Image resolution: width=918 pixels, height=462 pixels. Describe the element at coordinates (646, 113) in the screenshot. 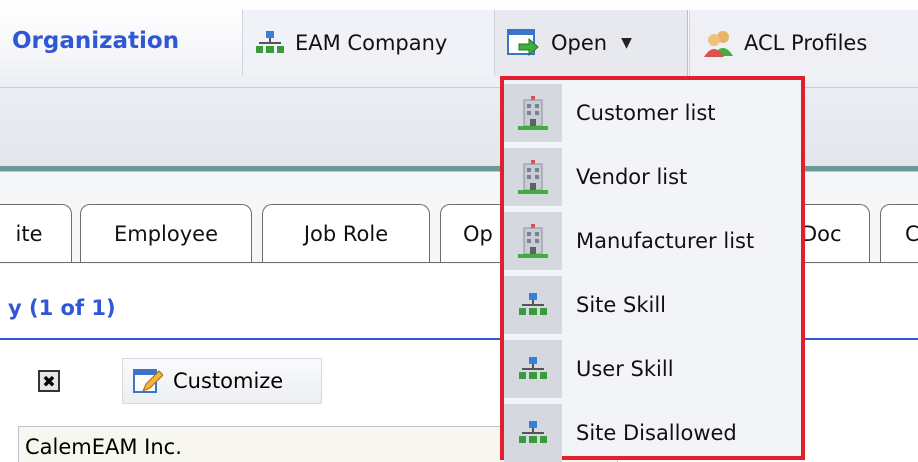

I see `menu-item-label: Customer list` at that location.